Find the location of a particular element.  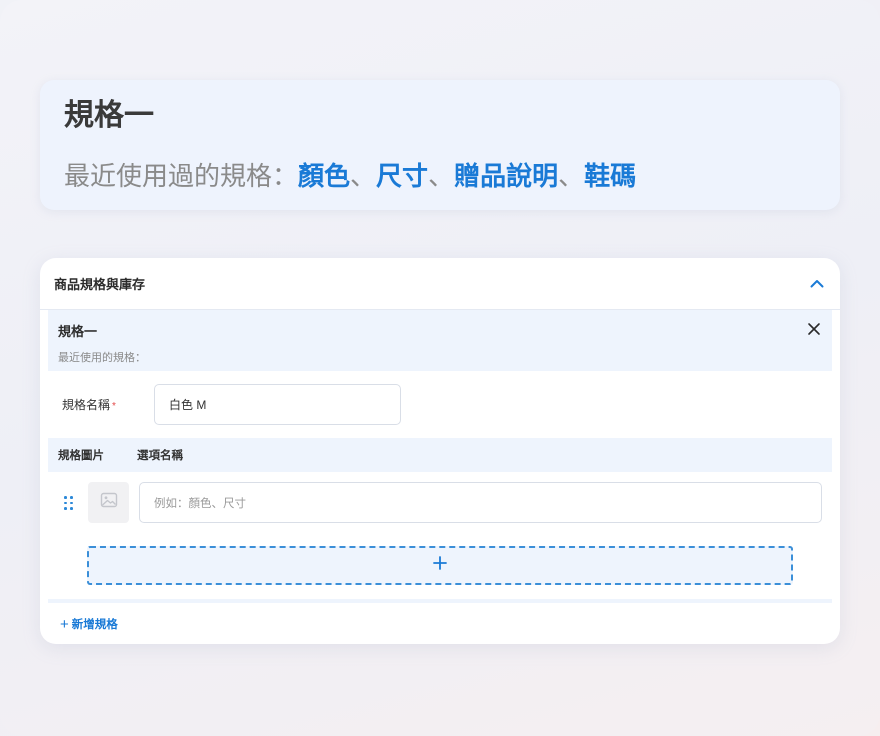

spec-name: 規格一 is located at coordinates (78, 331).